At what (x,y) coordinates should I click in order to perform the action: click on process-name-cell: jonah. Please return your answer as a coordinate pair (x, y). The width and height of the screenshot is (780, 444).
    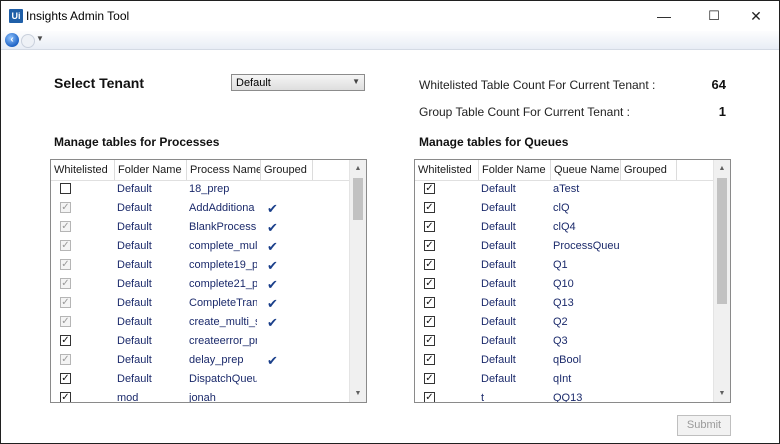
    Looking at the image, I should click on (202, 397).